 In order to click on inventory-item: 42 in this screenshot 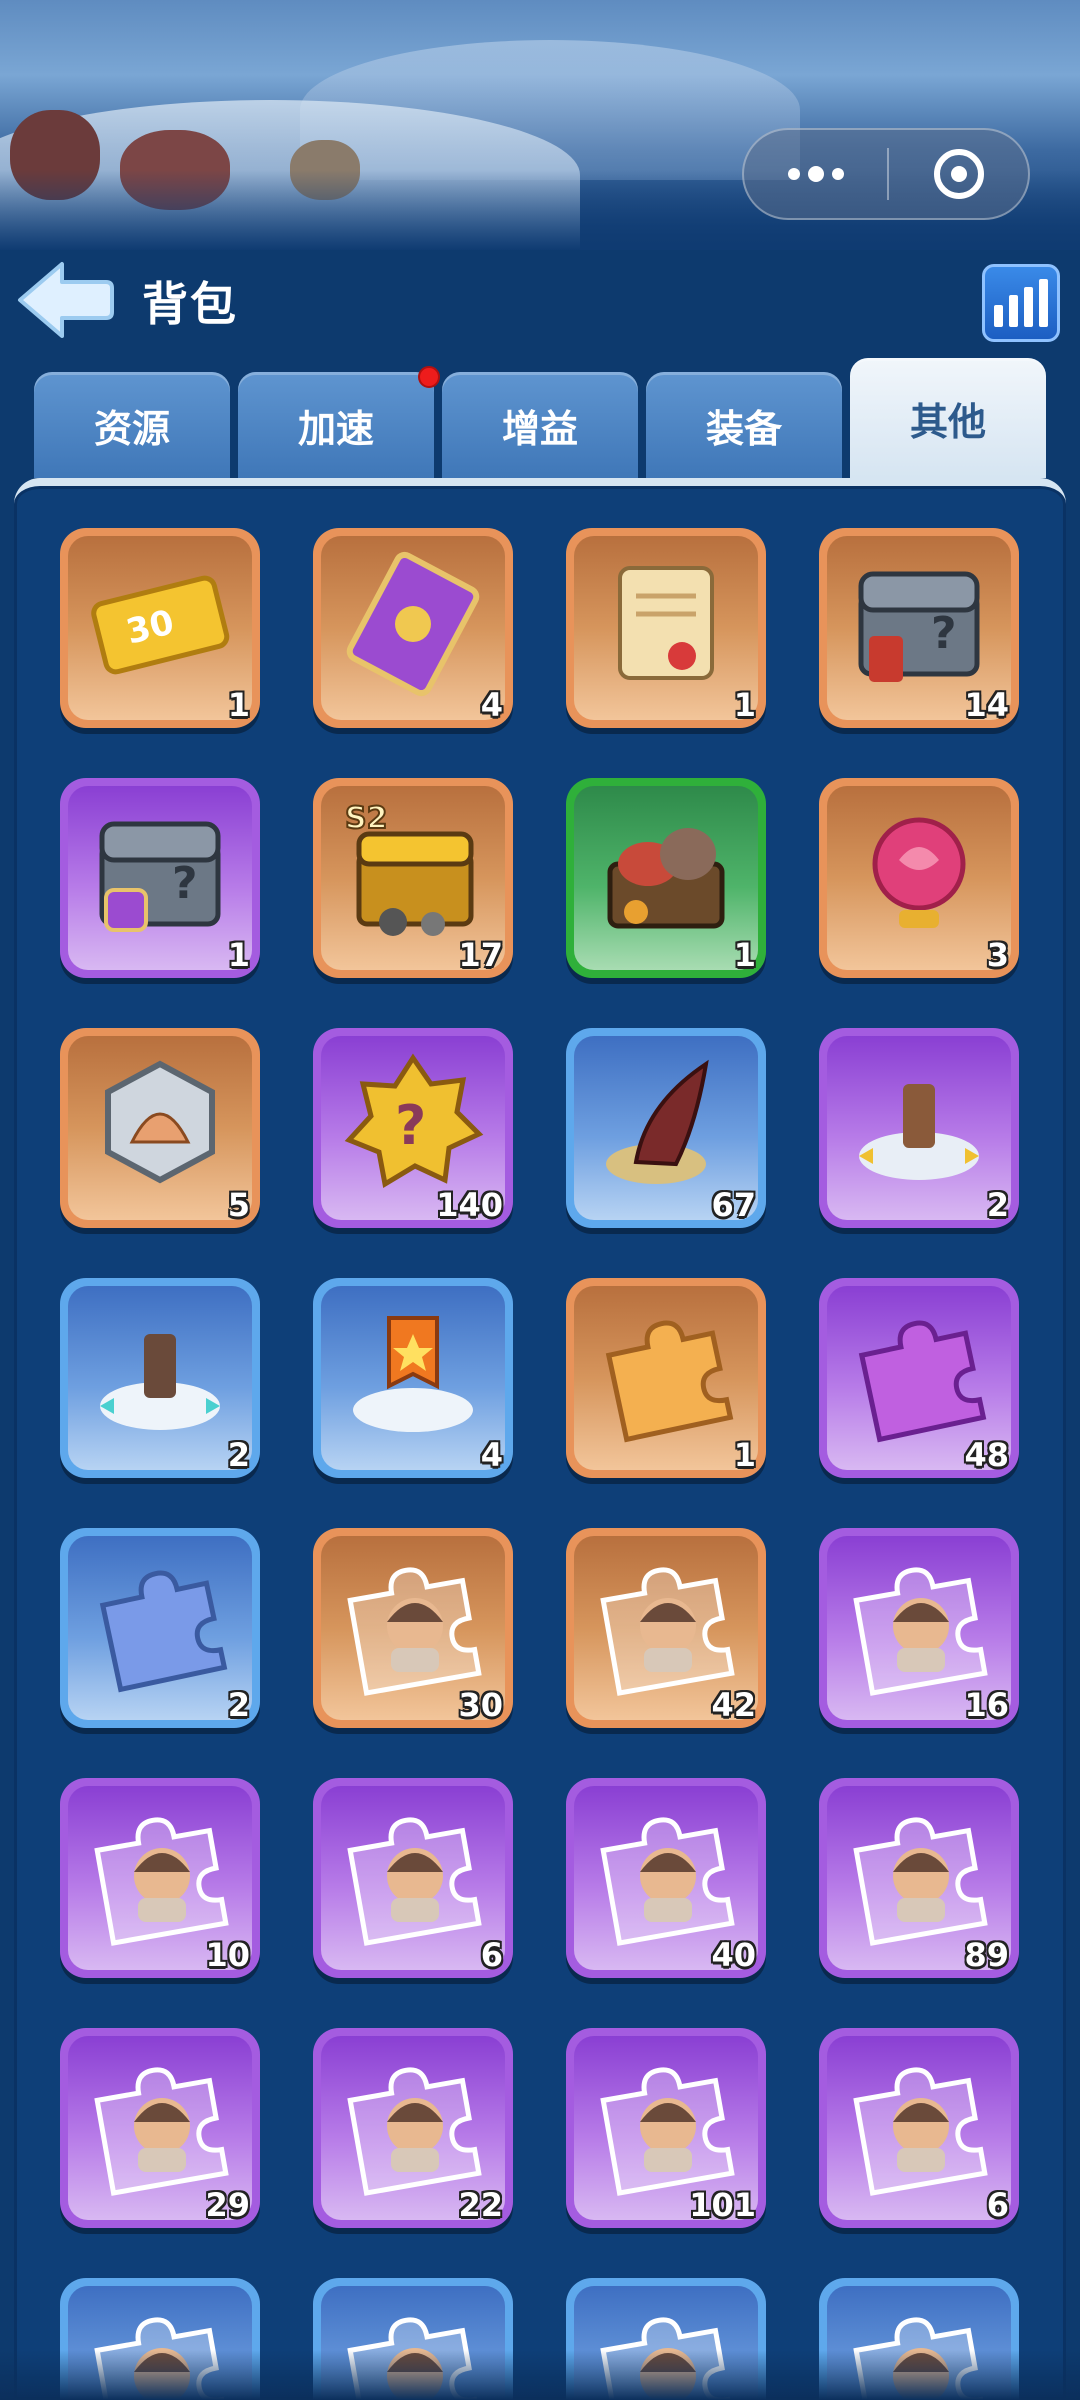, I will do `click(666, 1628)`.